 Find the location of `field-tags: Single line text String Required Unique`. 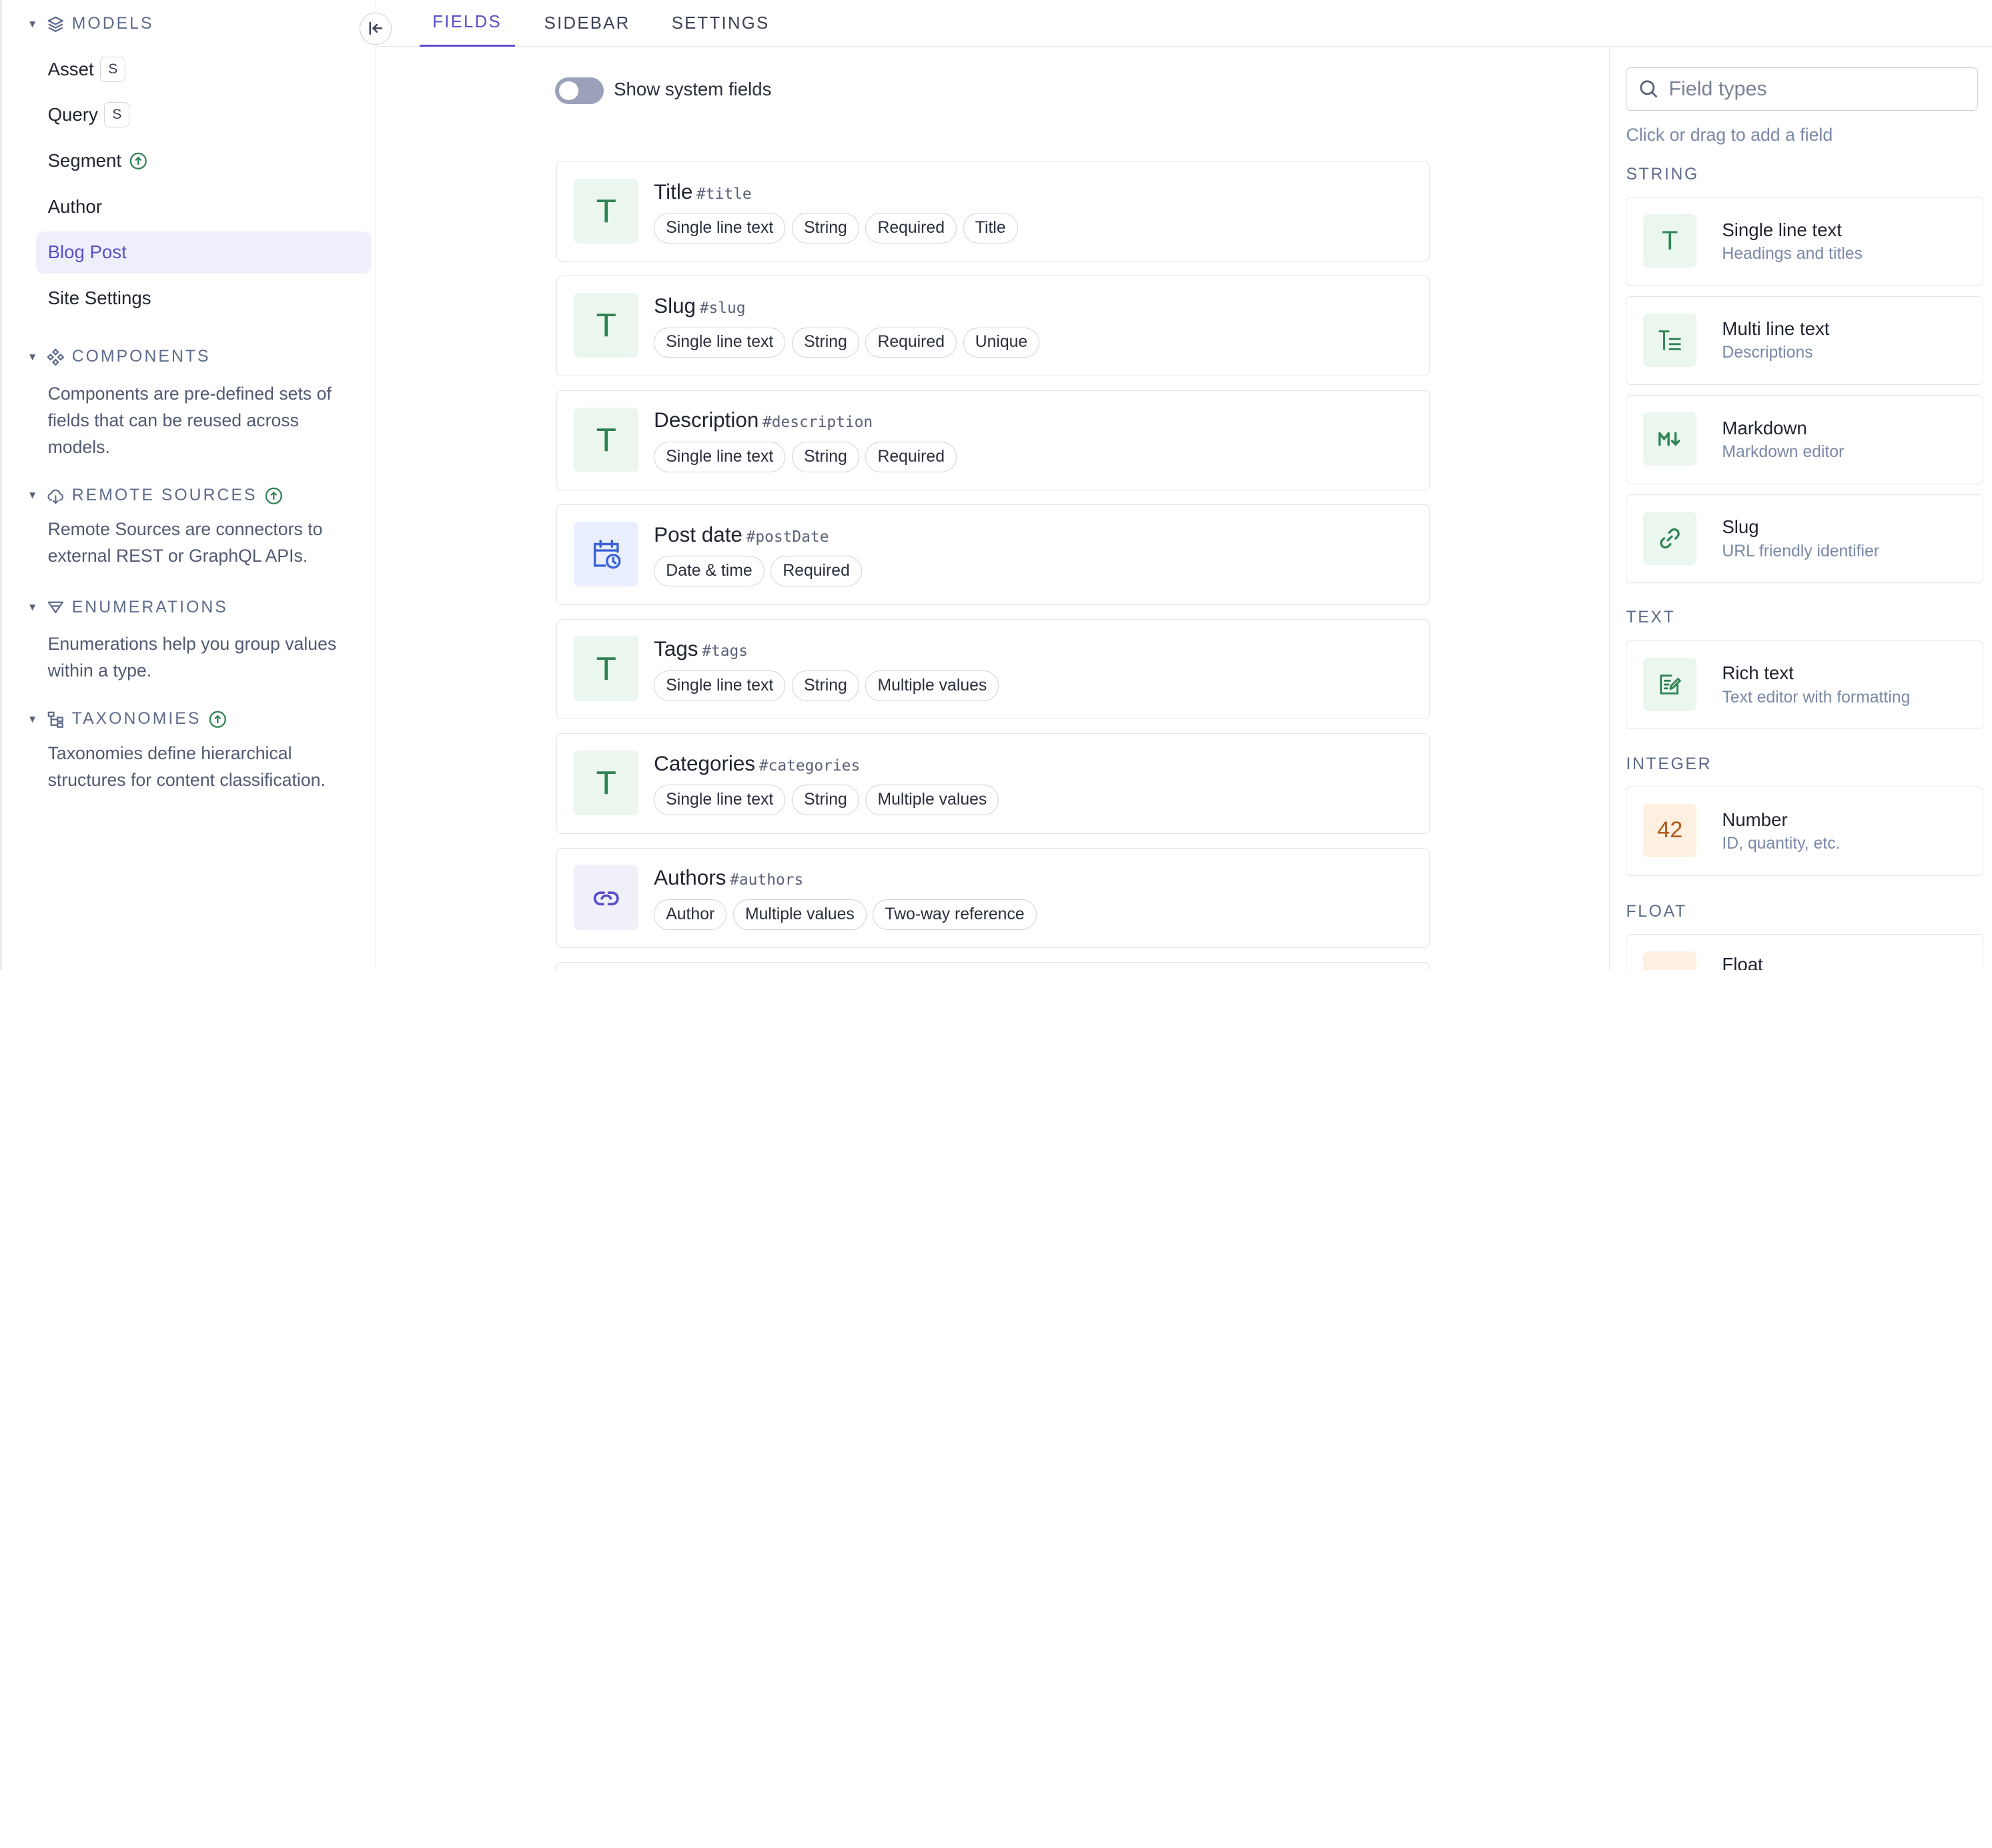

field-tags: Single line text String Required Unique is located at coordinates (847, 343).